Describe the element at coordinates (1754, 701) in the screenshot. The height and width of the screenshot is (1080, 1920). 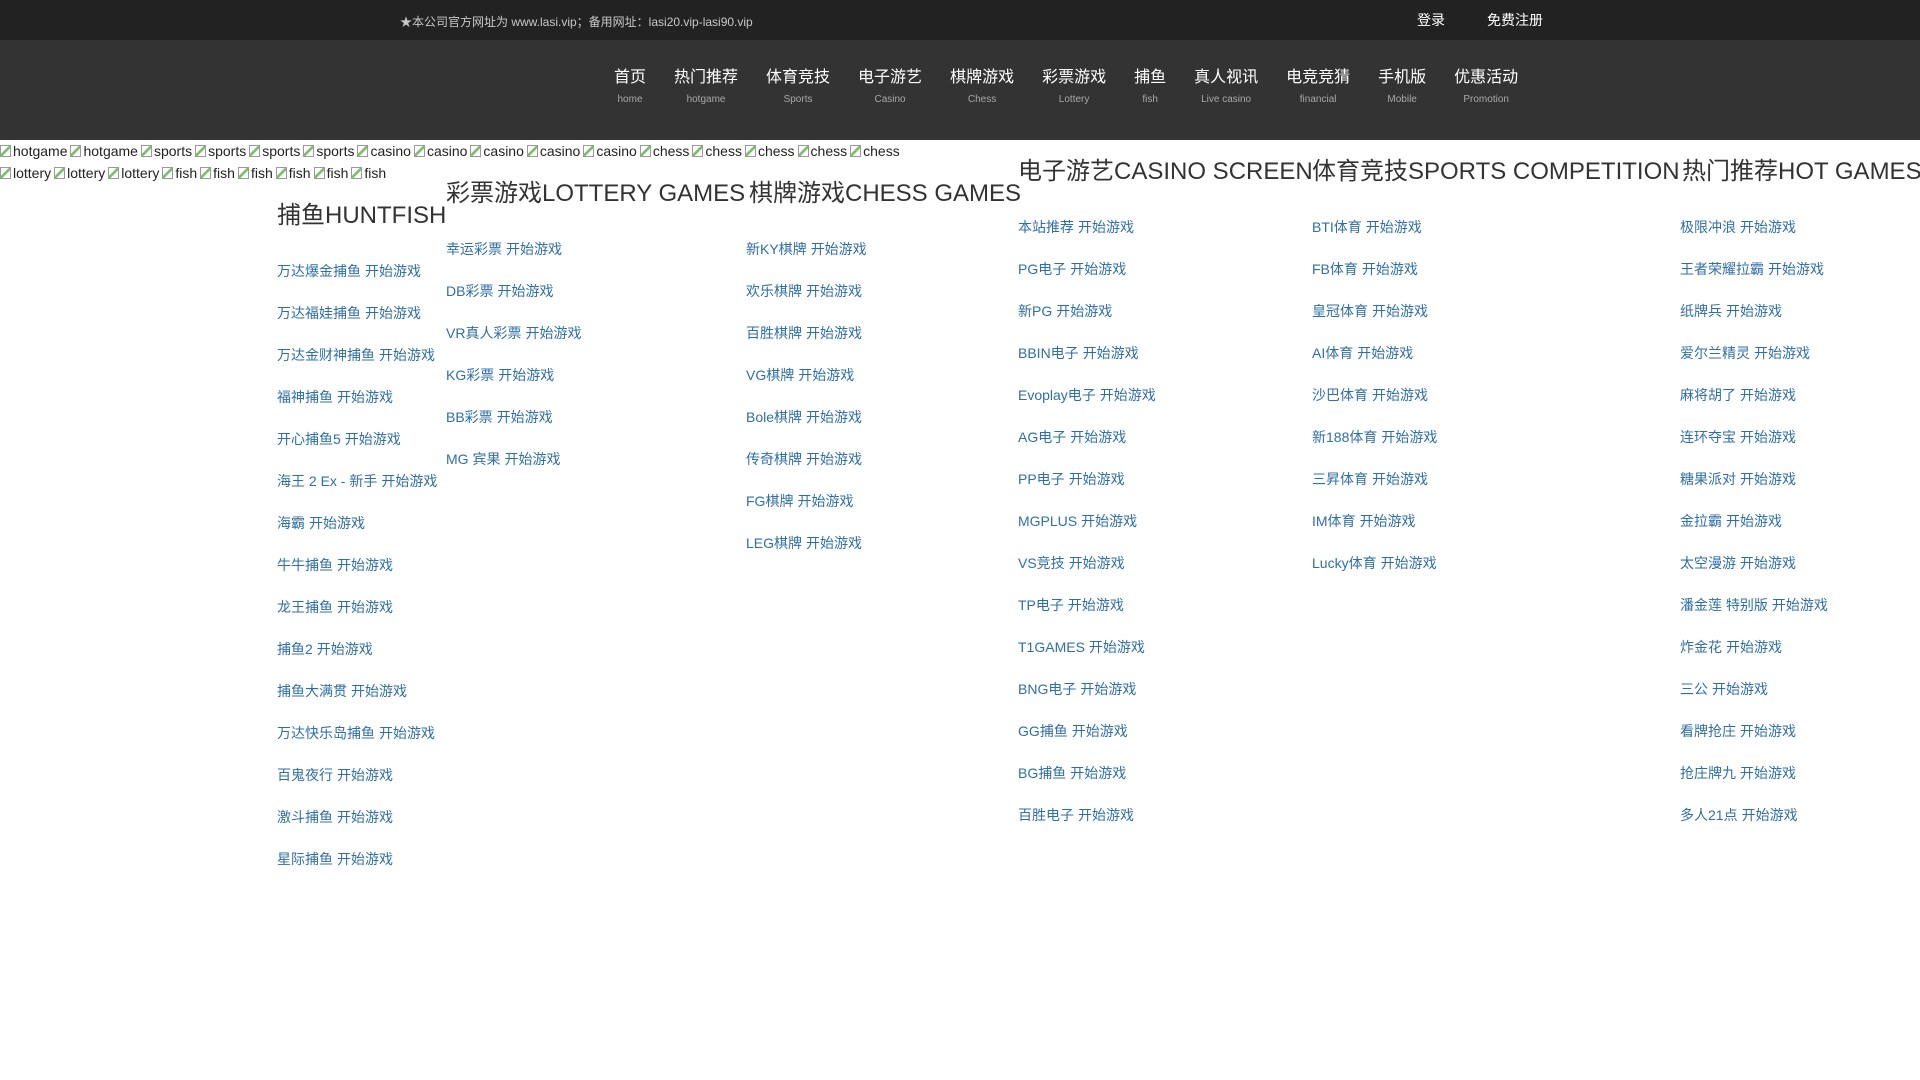
I see `hot-game-link: 三公 开始游戏` at that location.